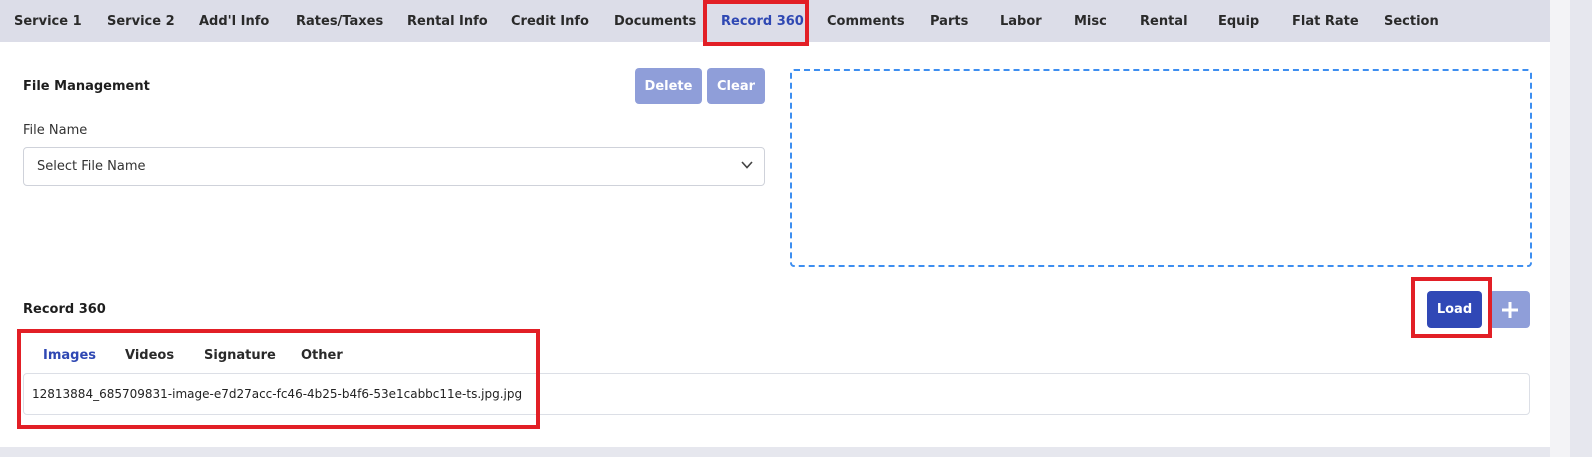 This screenshot has height=457, width=1592. I want to click on subtab-other: Other, so click(322, 355).